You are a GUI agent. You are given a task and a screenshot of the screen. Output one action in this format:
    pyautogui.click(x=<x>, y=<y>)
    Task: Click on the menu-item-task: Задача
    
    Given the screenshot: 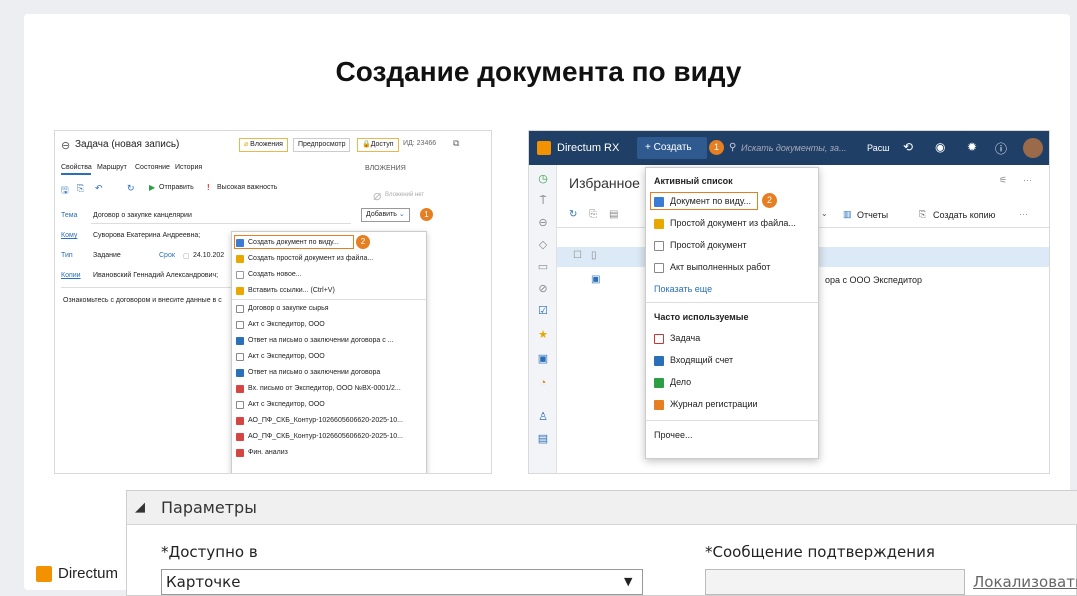 What is the action you would take?
    pyautogui.click(x=677, y=338)
    